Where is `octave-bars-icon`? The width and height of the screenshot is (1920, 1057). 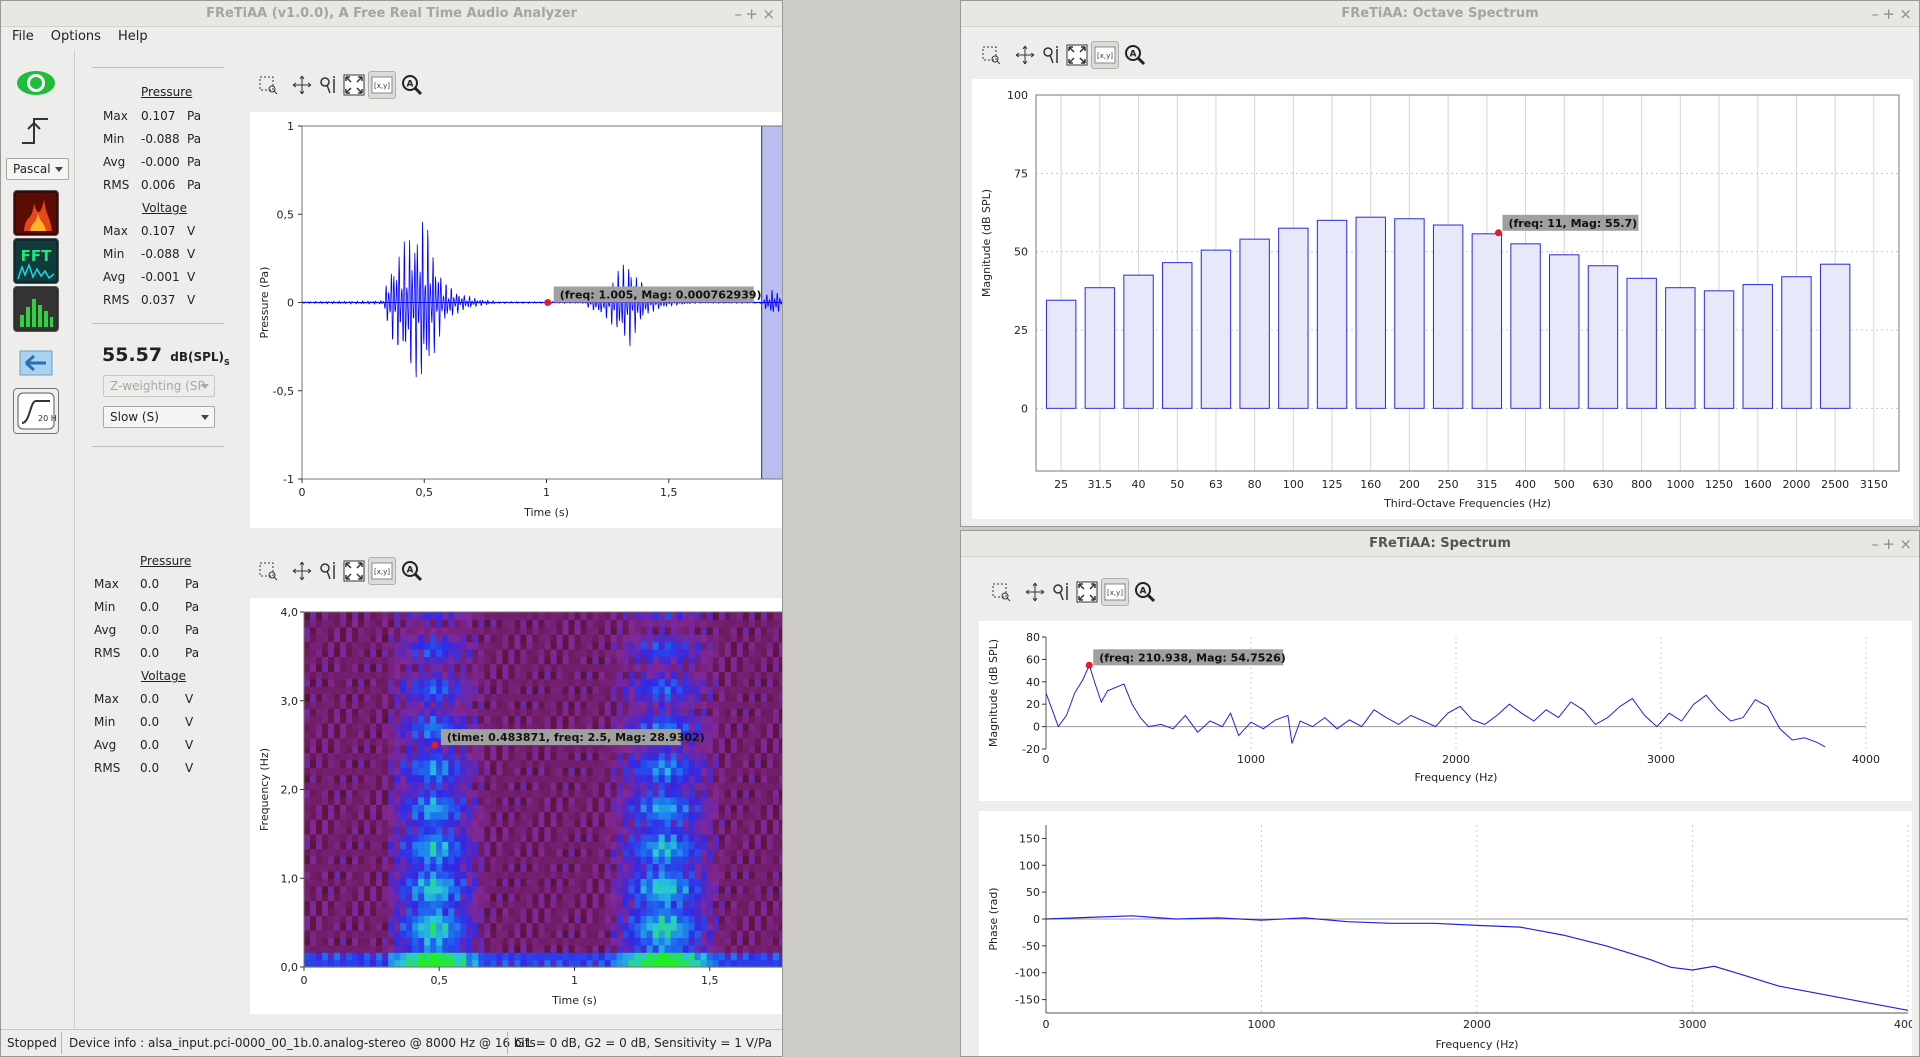
octave-bars-icon is located at coordinates (36, 309).